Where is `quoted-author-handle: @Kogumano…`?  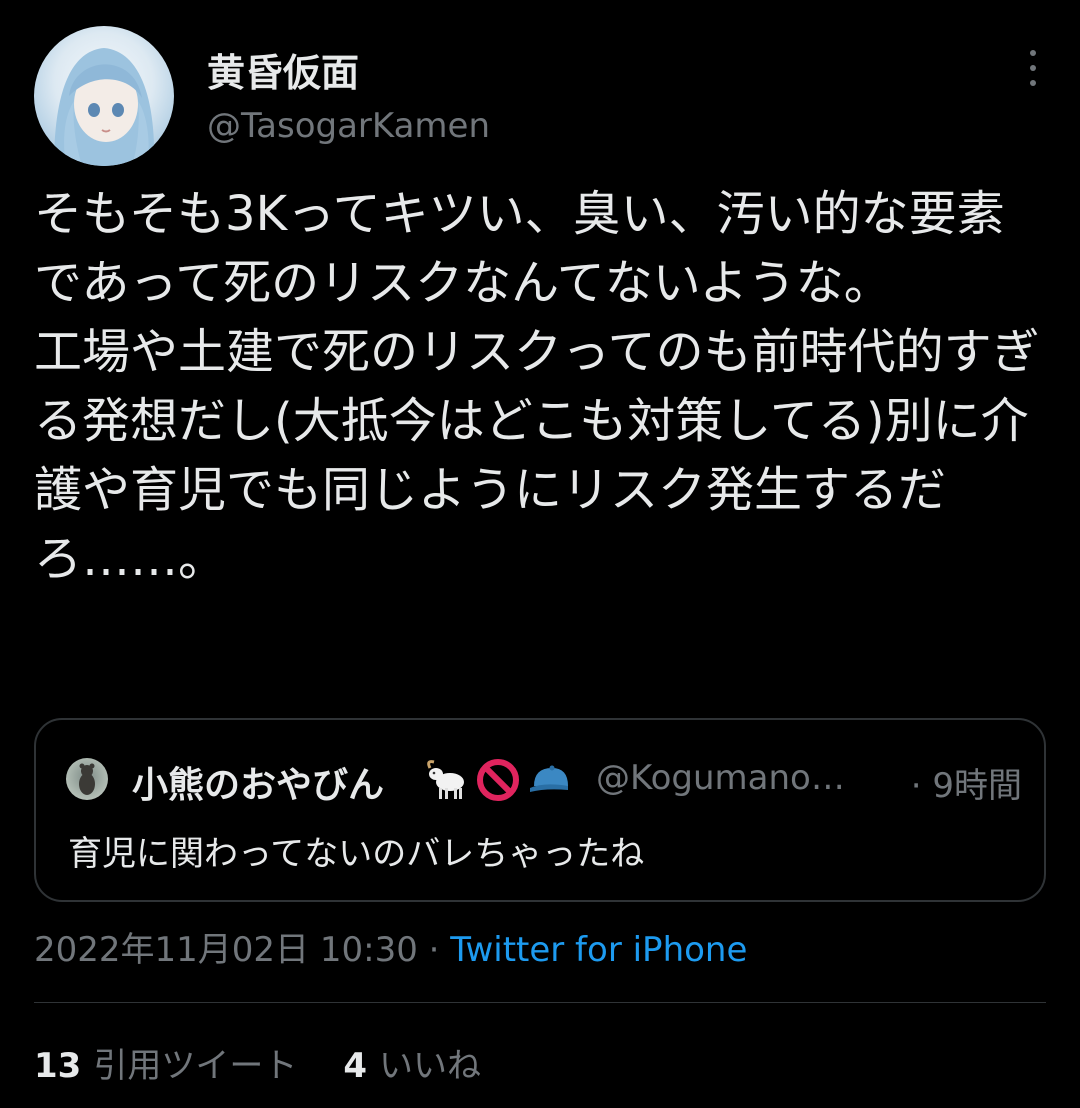
quoted-author-handle: @Kogumano… is located at coordinates (720, 778).